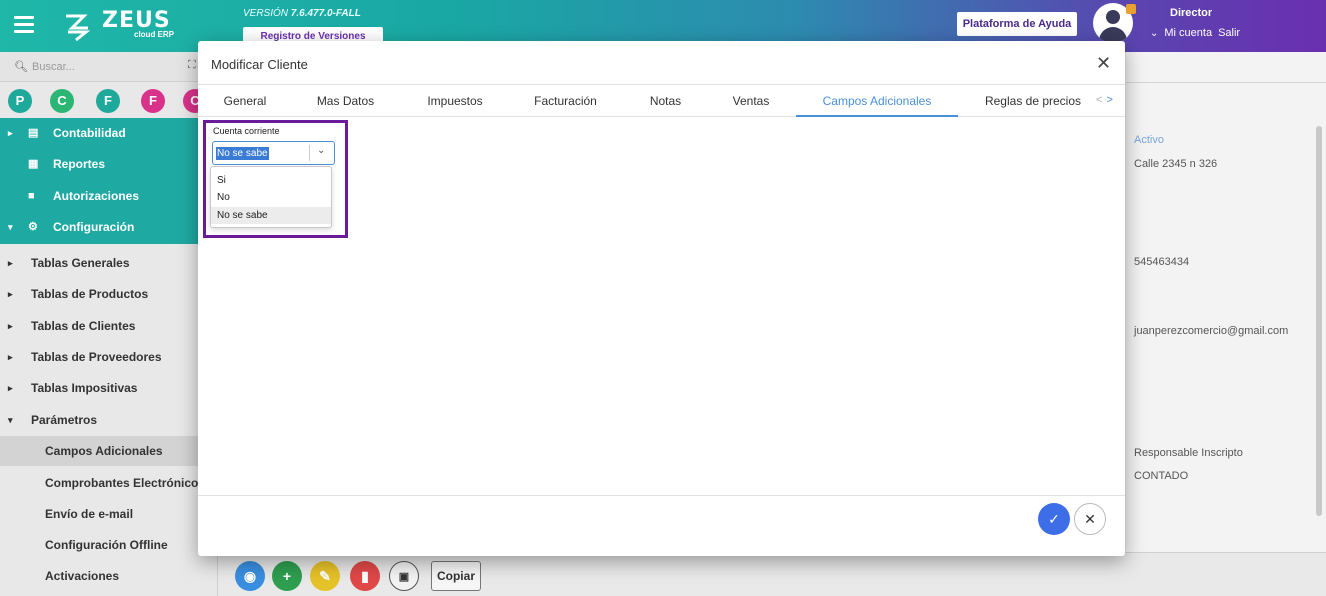 This screenshot has width=1326, height=596. Describe the element at coordinates (242, 153) in the screenshot. I see `select-value: No se sabe` at that location.